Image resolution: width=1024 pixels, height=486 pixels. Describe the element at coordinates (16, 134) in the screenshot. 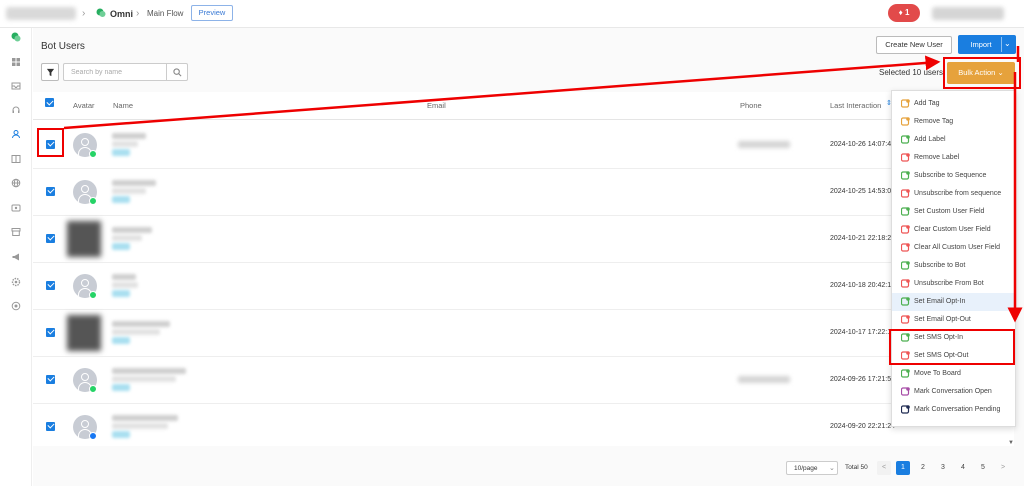

I see `users-icon` at that location.